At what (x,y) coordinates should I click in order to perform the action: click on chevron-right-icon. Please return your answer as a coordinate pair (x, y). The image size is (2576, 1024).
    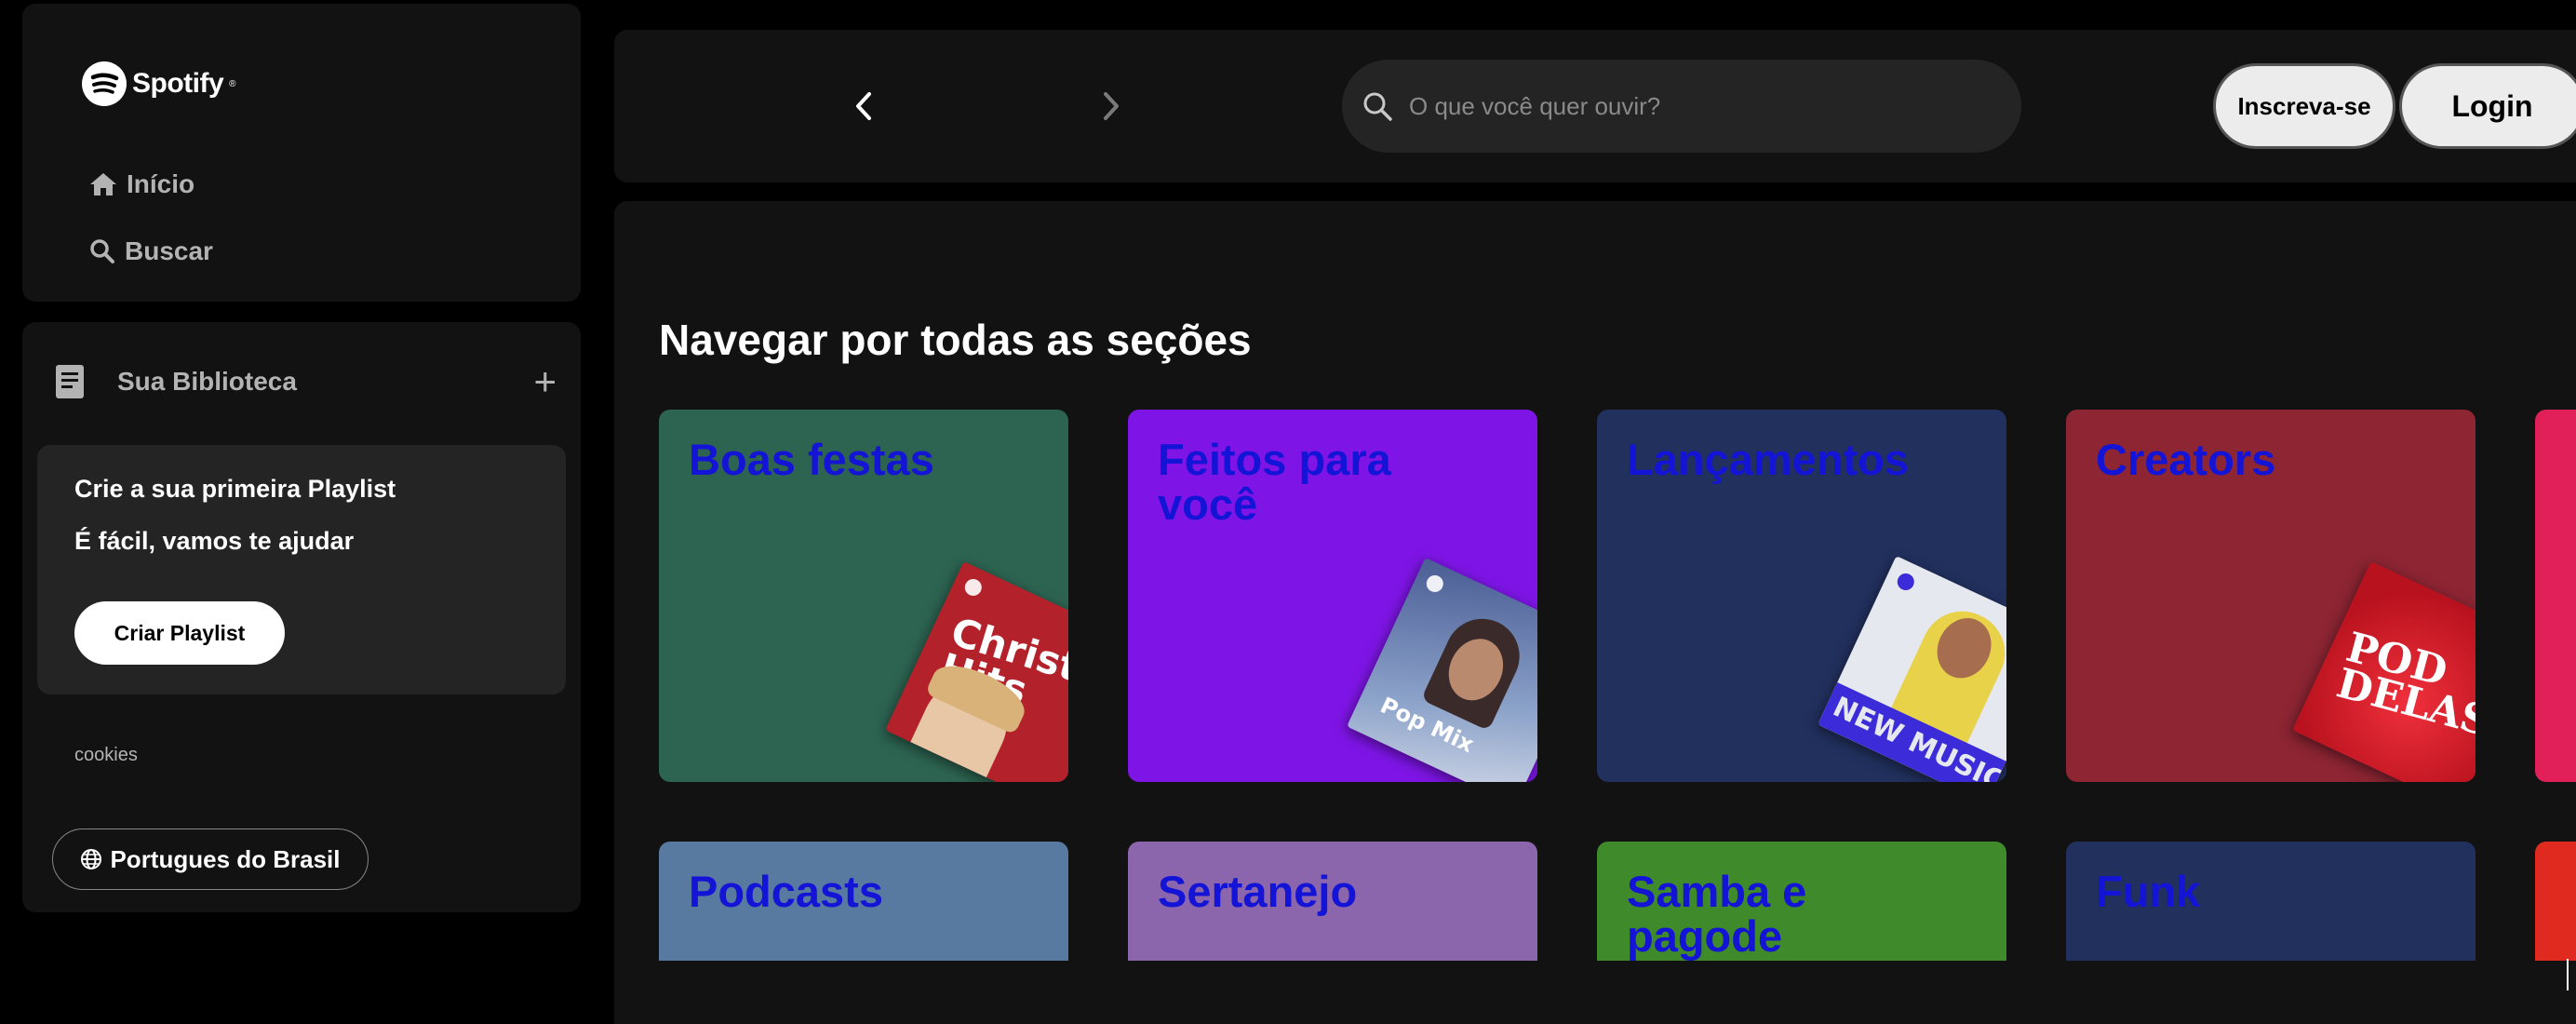
    Looking at the image, I should click on (1111, 106).